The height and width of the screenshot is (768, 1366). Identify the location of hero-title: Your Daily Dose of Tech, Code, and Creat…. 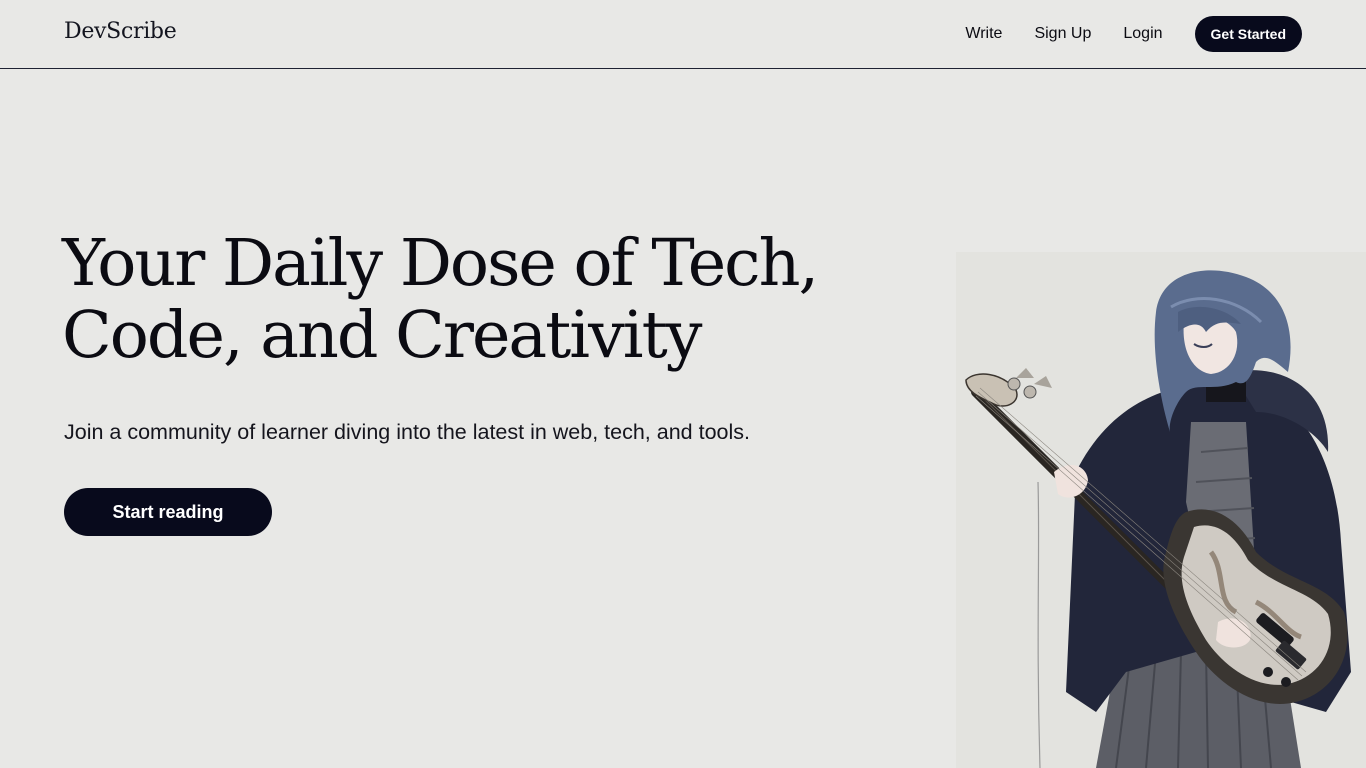
(492, 300).